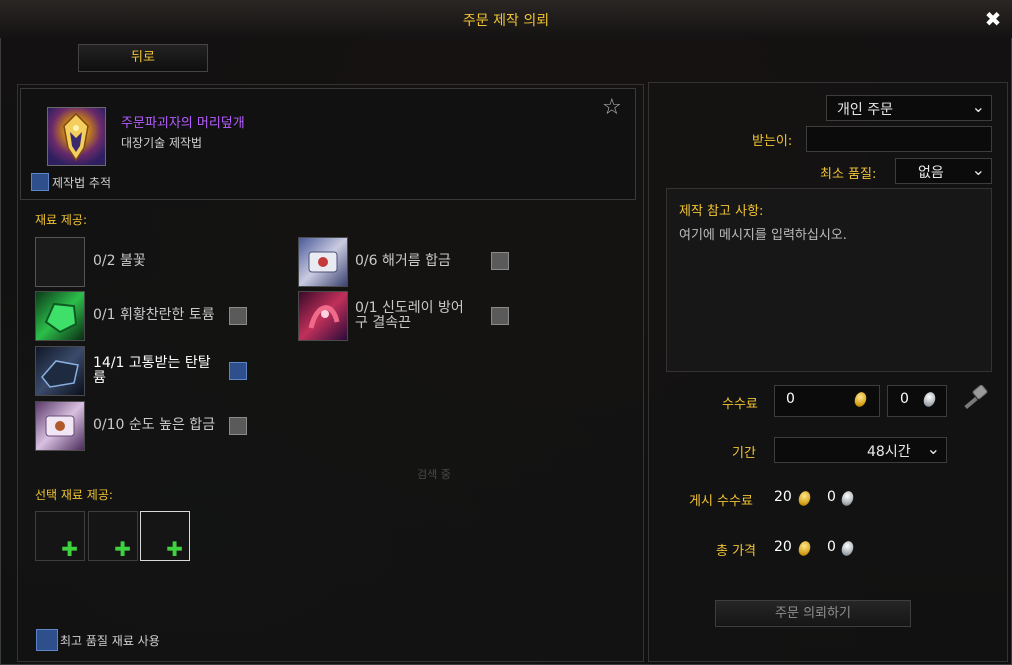  Describe the element at coordinates (47, 640) in the screenshot. I see `best-quality-checkbox` at that location.